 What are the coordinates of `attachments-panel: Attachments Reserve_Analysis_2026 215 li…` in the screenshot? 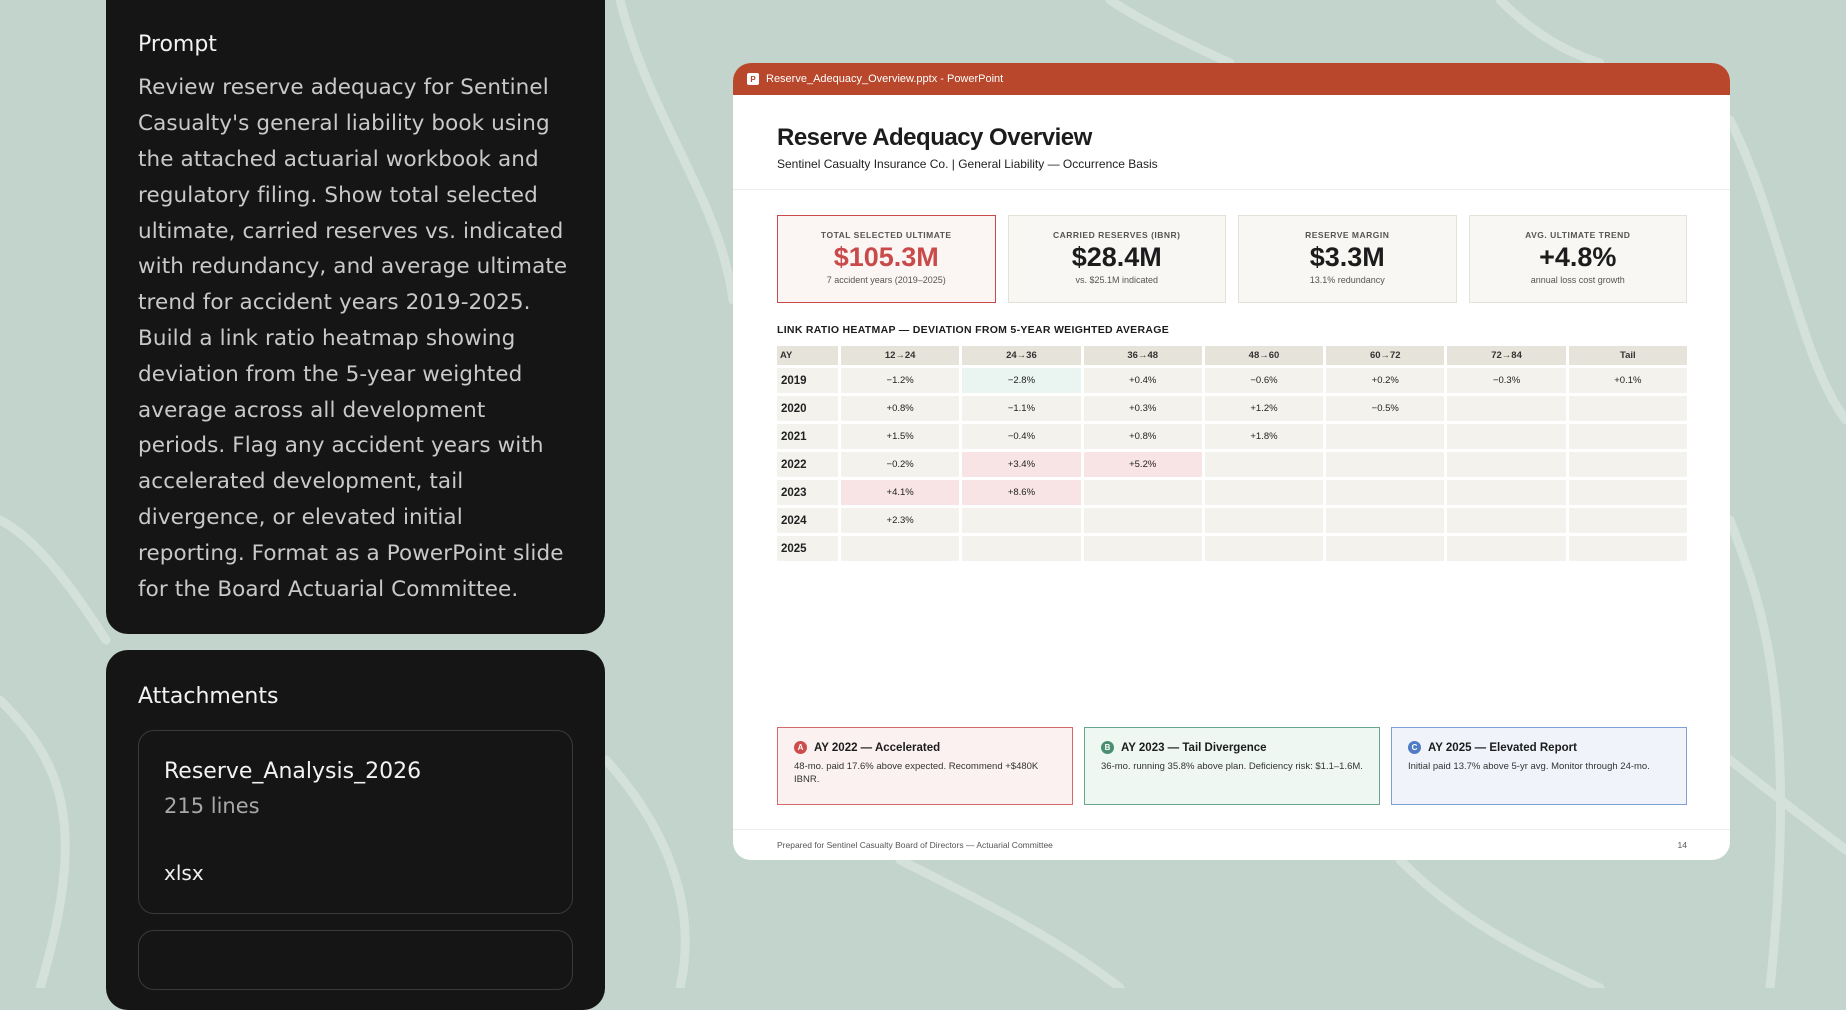 It's located at (355, 830).